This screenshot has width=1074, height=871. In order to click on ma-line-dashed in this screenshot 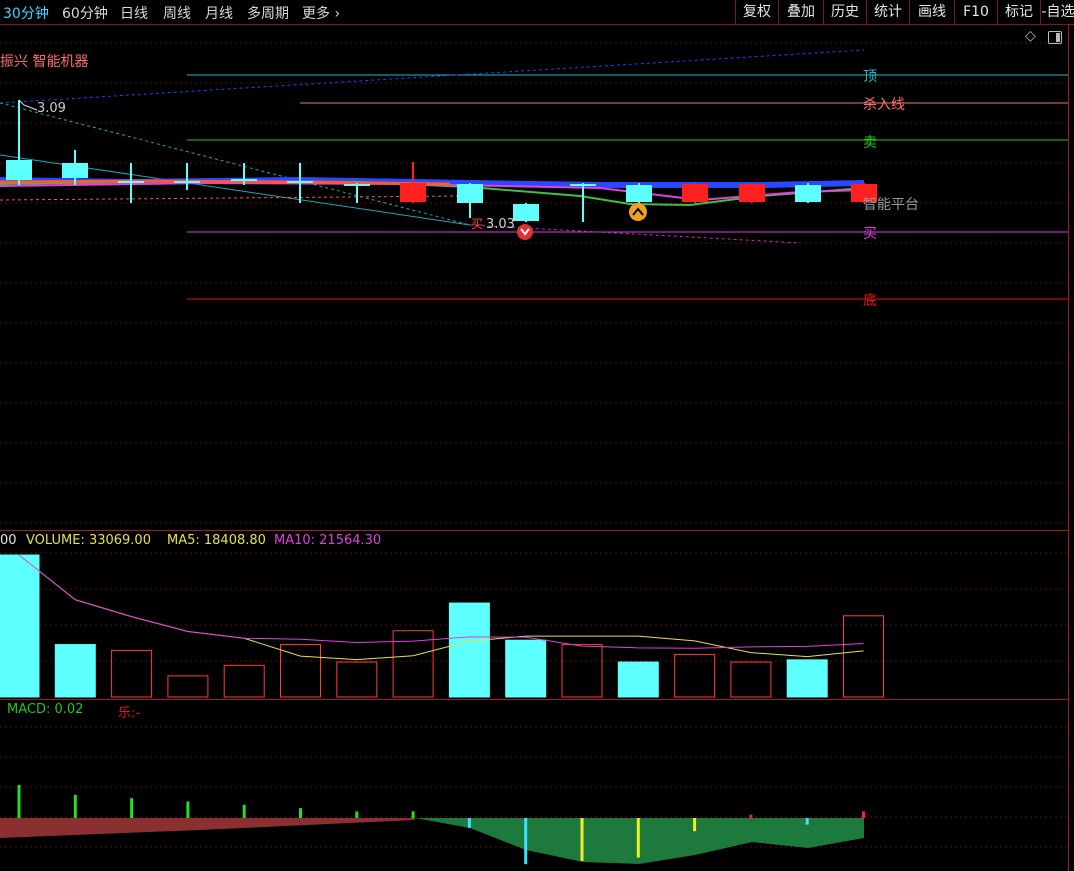, I will do `click(230, 198)`.